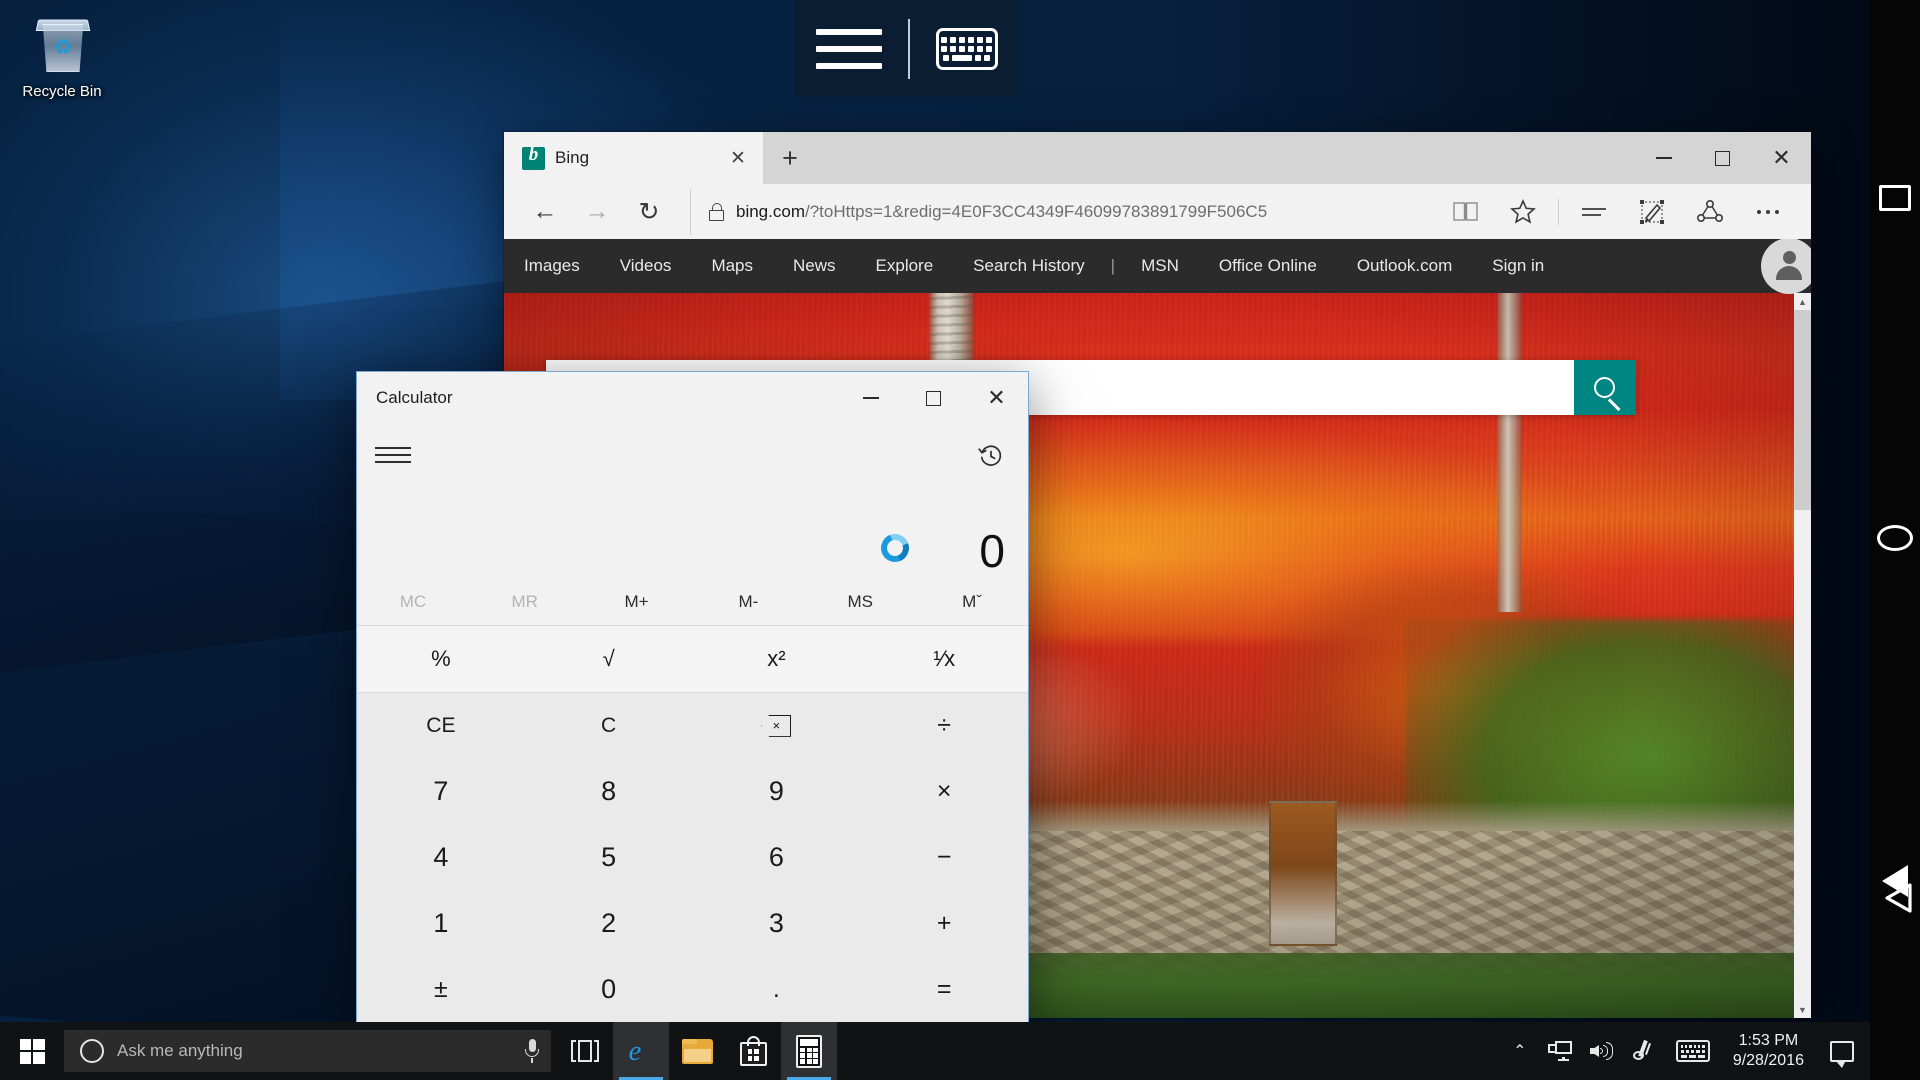 This screenshot has width=1920, height=1080. I want to click on key-4: 4, so click(441, 858).